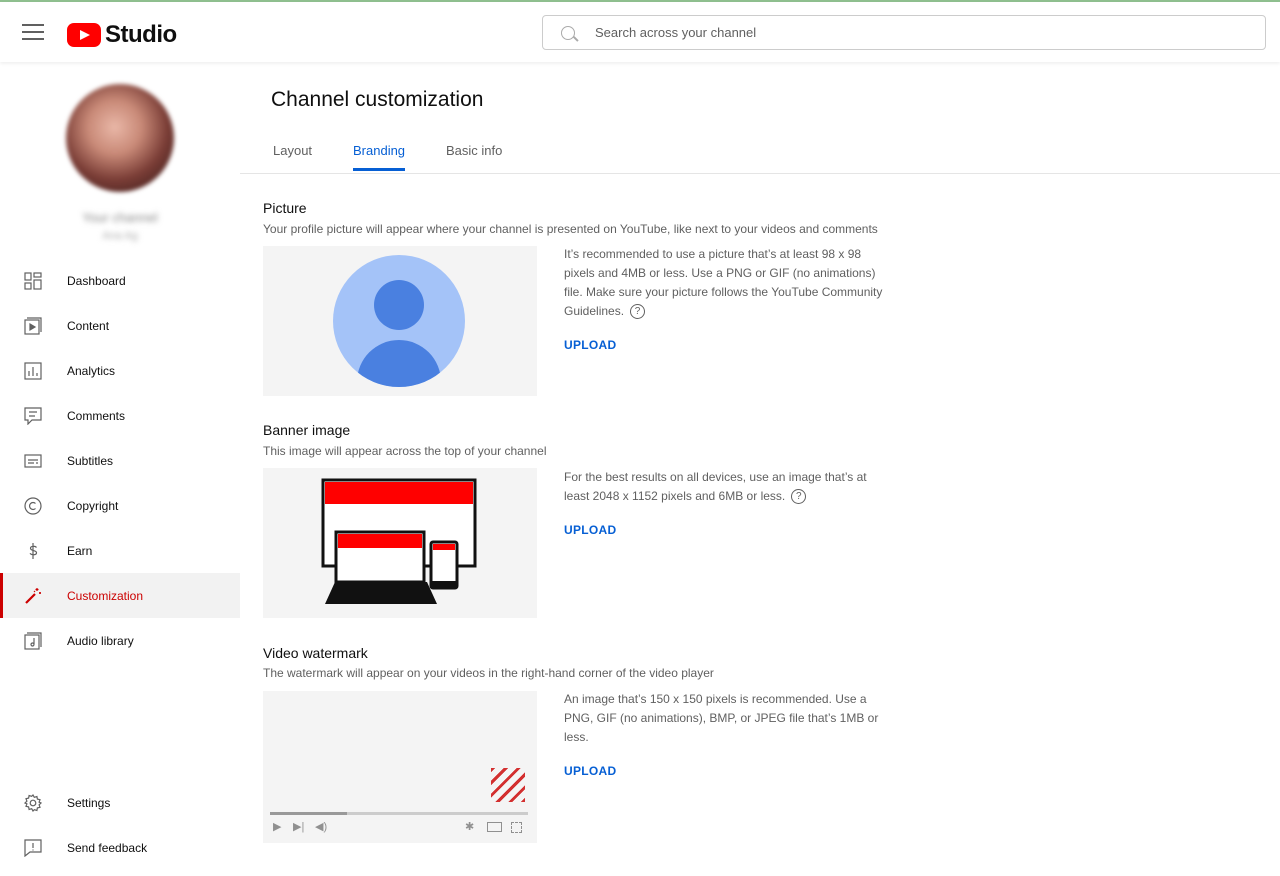 This screenshot has height=876, width=1280. I want to click on gear-icon, so click(33, 802).